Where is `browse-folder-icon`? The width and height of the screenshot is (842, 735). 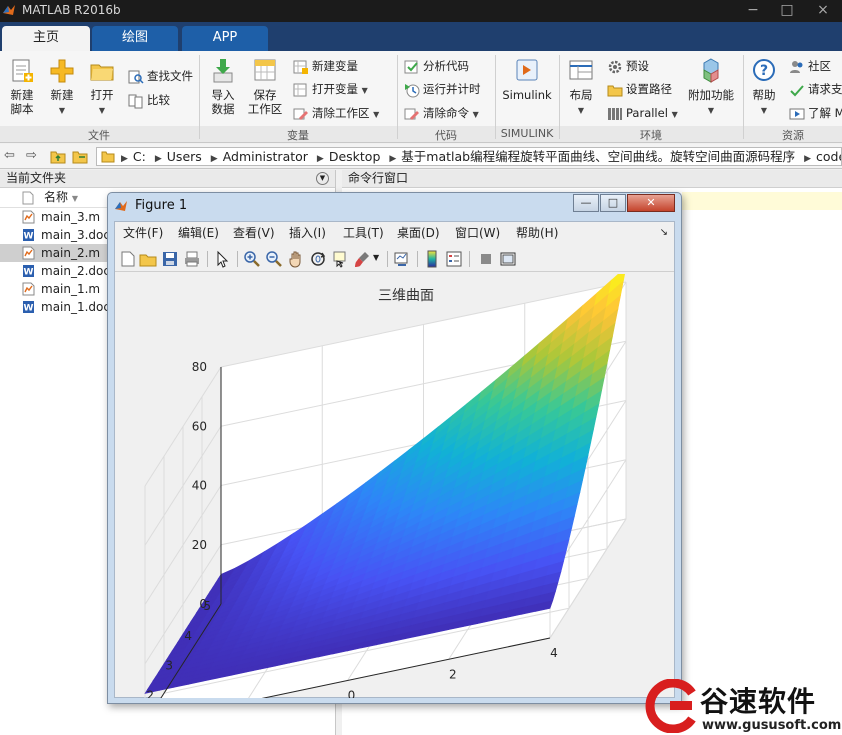
browse-folder-icon is located at coordinates (80, 156).